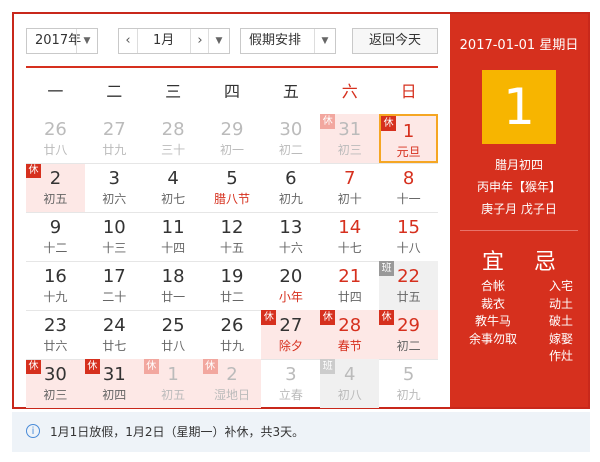  Describe the element at coordinates (55, 285) in the screenshot. I see `day-cell: 16 十九` at that location.